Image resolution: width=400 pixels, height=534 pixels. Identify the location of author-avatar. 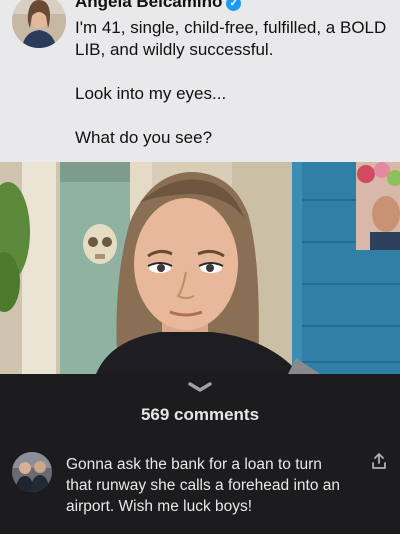
(39, 24).